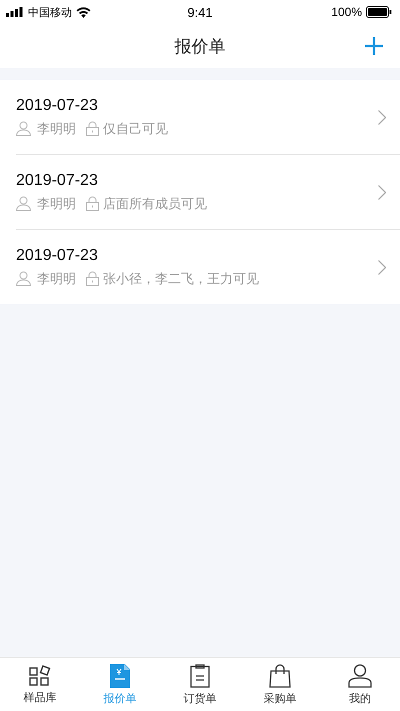 This screenshot has height=711, width=400. Describe the element at coordinates (208, 192) in the screenshot. I see `quote-list-item: 2019-07-23 李明明 店面所有成员可见` at that location.